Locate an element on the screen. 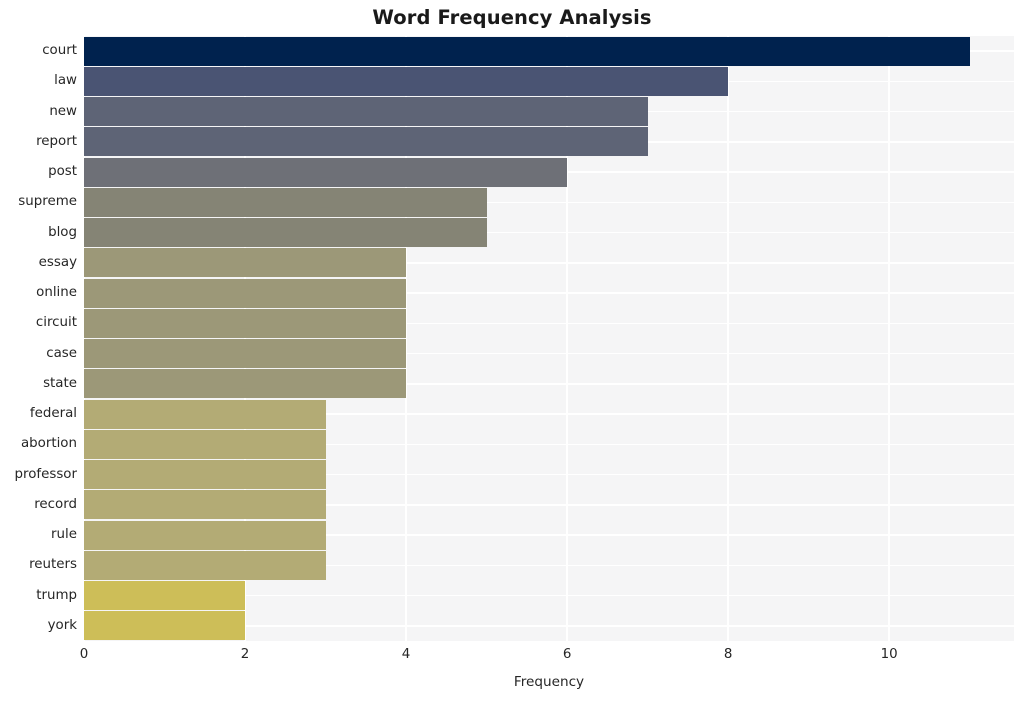 The height and width of the screenshot is (701, 1024). x-tick-label: 8 is located at coordinates (728, 654).